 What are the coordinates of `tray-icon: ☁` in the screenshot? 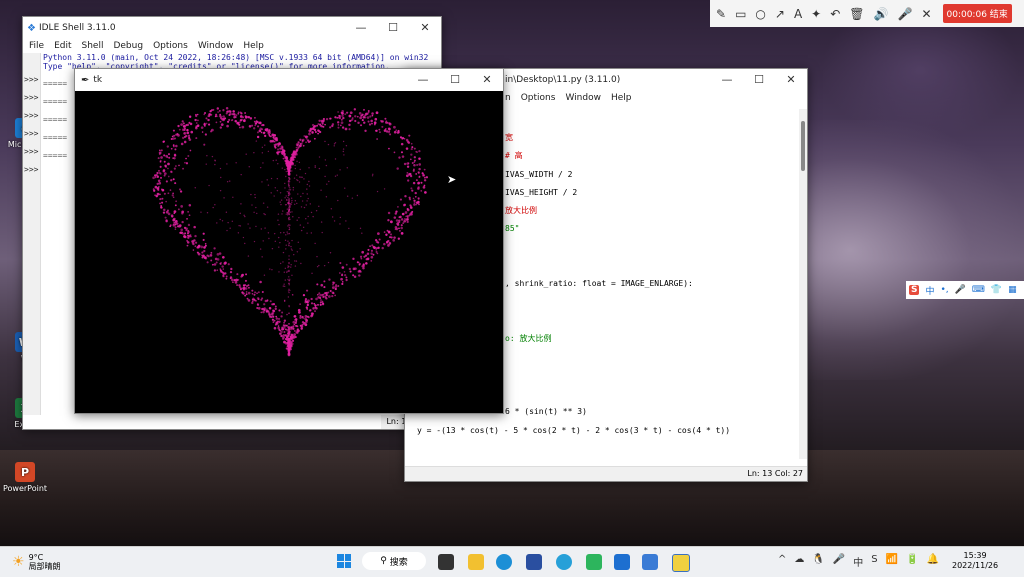 It's located at (799, 561).